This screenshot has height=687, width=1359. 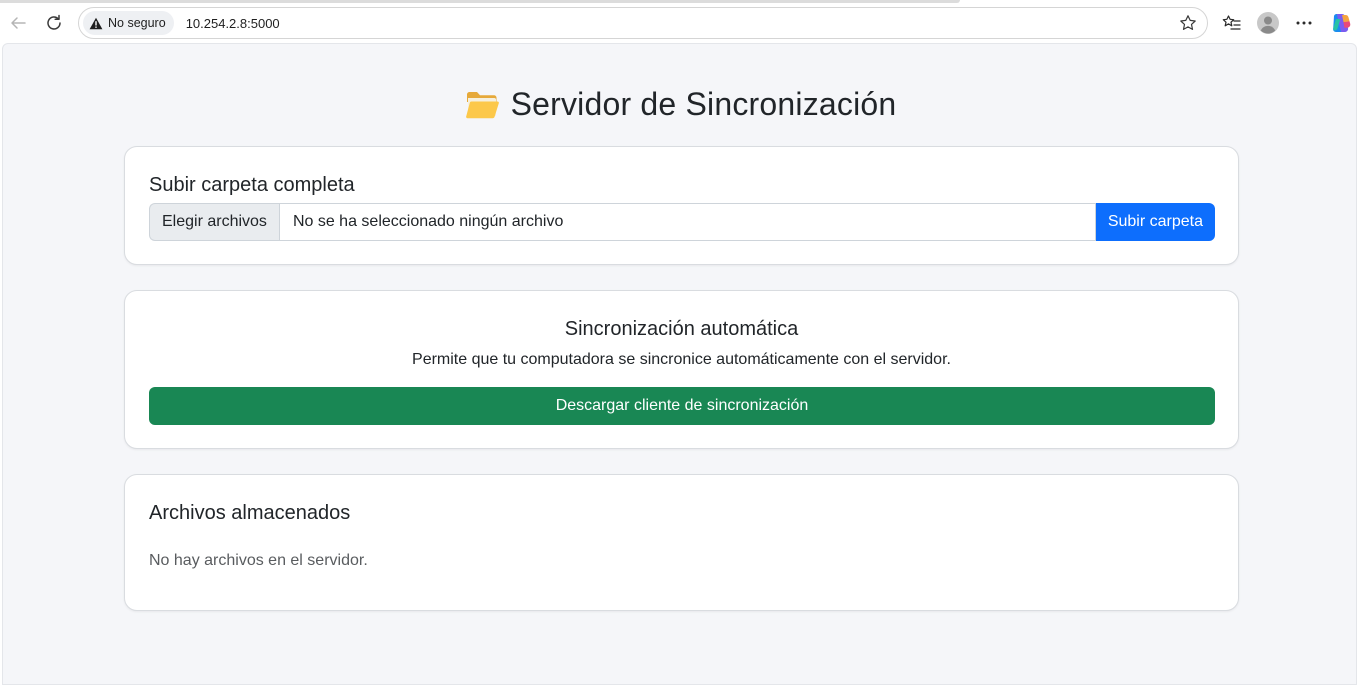 What do you see at coordinates (643, 23) in the screenshot?
I see `address-bar: No seguro 10.254.2.8:5000` at bounding box center [643, 23].